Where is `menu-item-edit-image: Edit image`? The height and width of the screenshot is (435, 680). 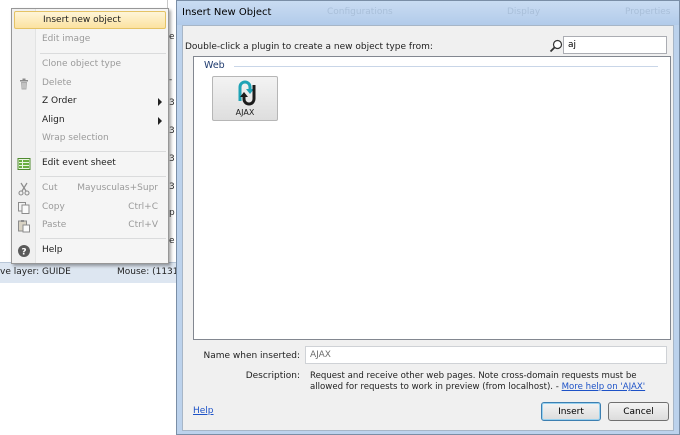 menu-item-edit-image: Edit image is located at coordinates (90, 40).